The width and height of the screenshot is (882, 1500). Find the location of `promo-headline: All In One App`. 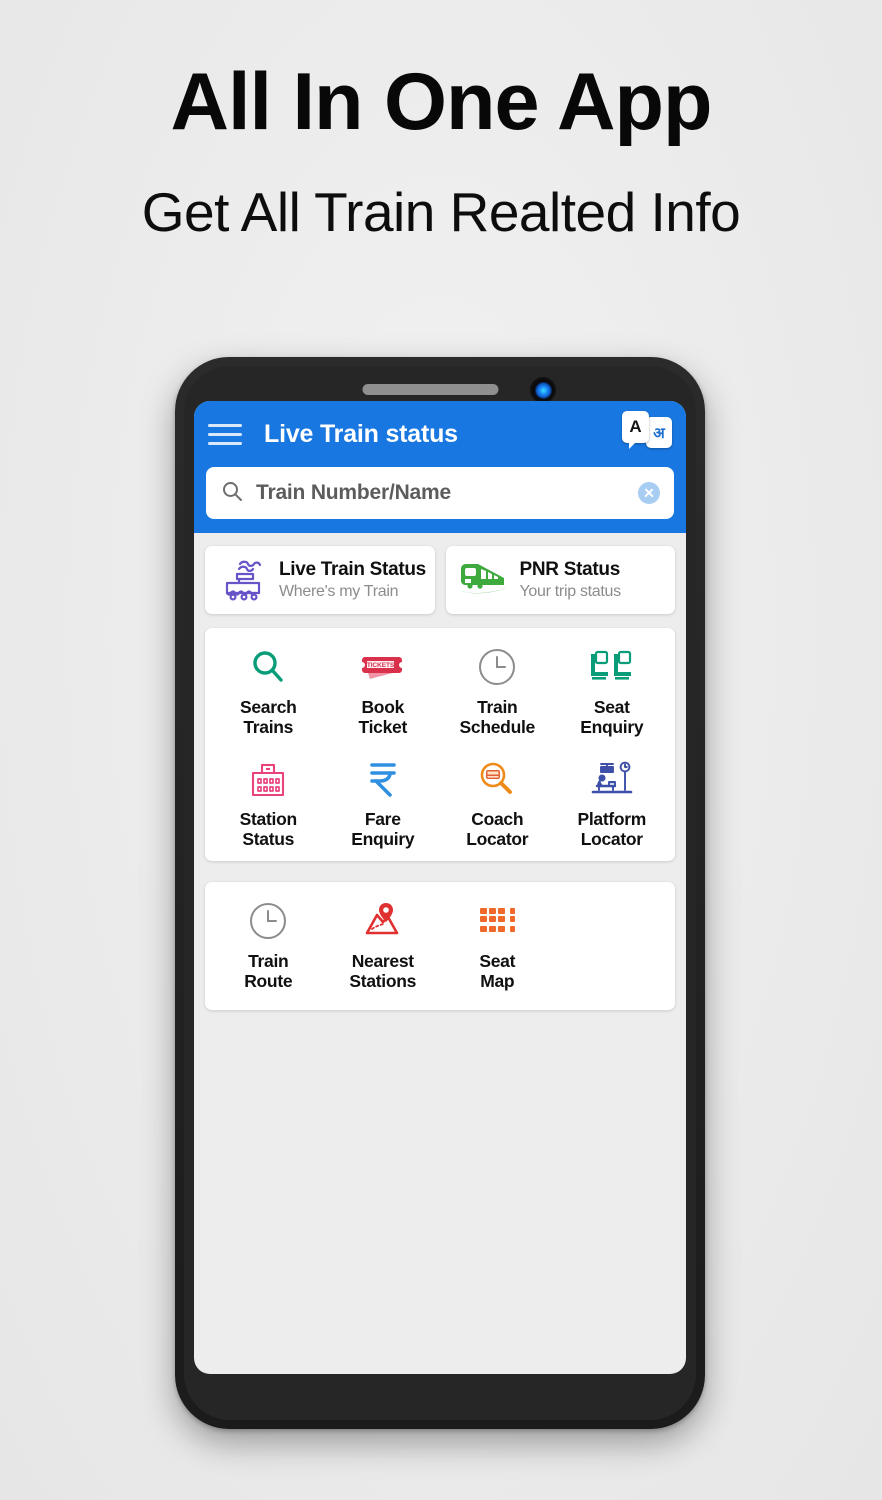

promo-headline: All In One App is located at coordinates (441, 102).